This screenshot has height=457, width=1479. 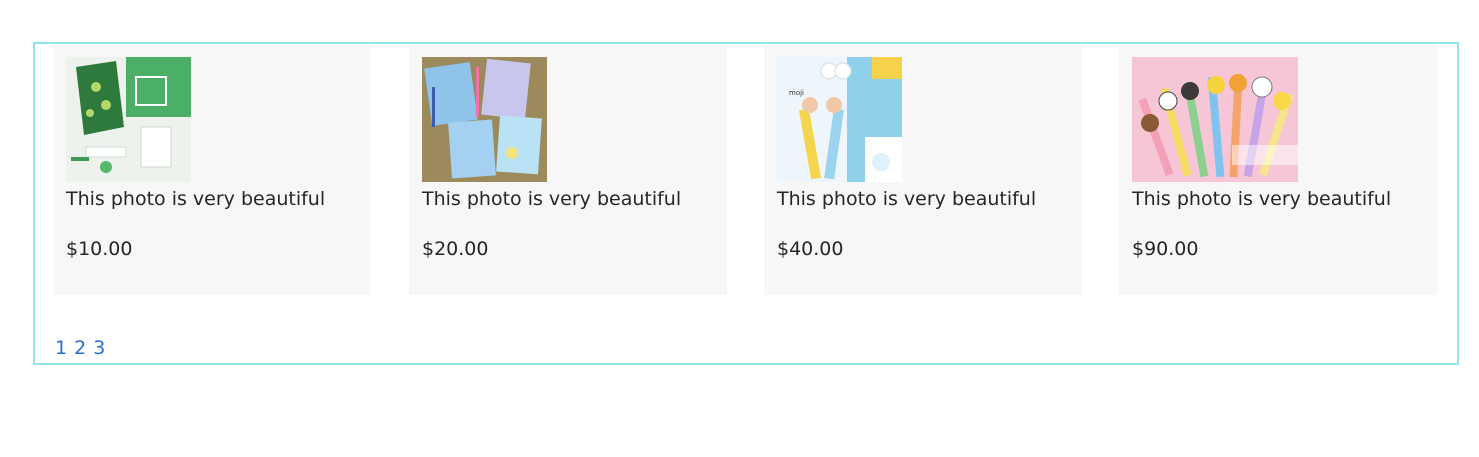 What do you see at coordinates (810, 249) in the screenshot?
I see `product-price: $40.00` at bounding box center [810, 249].